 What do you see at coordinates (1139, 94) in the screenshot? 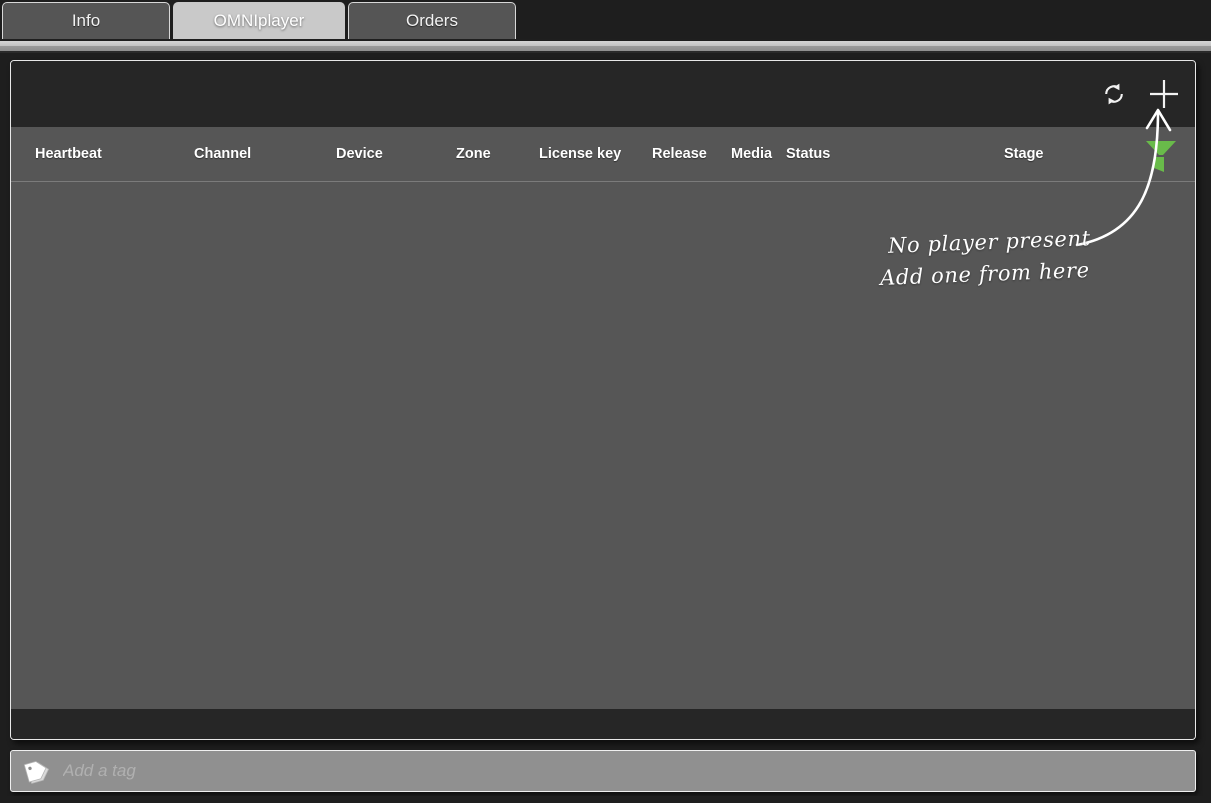
I see `toolbar-actions` at bounding box center [1139, 94].